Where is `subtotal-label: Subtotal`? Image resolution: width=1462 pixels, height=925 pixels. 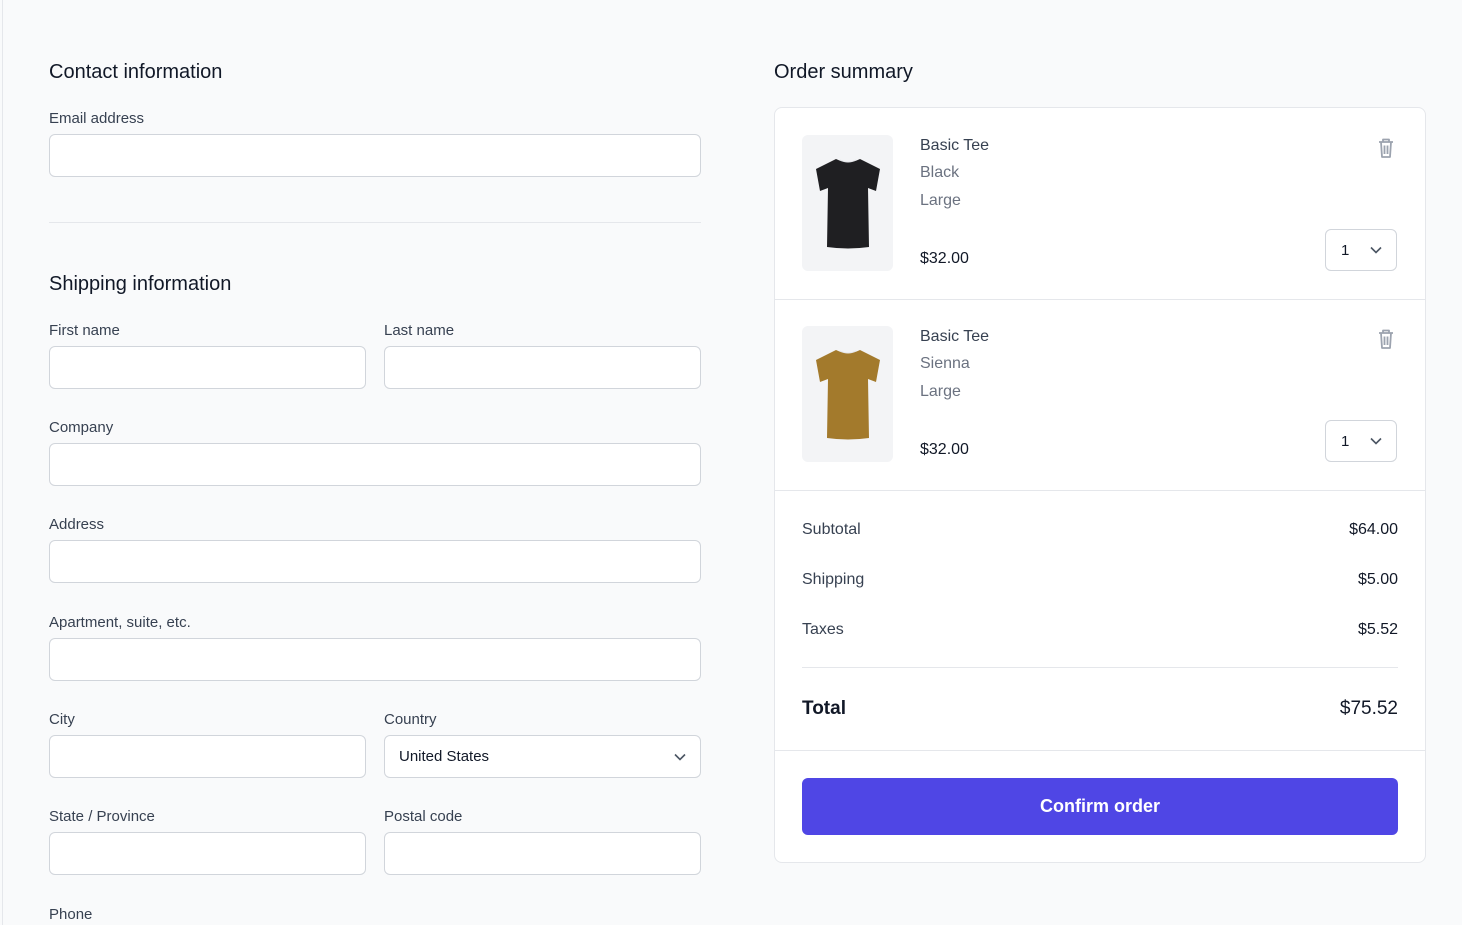 subtotal-label: Subtotal is located at coordinates (831, 529).